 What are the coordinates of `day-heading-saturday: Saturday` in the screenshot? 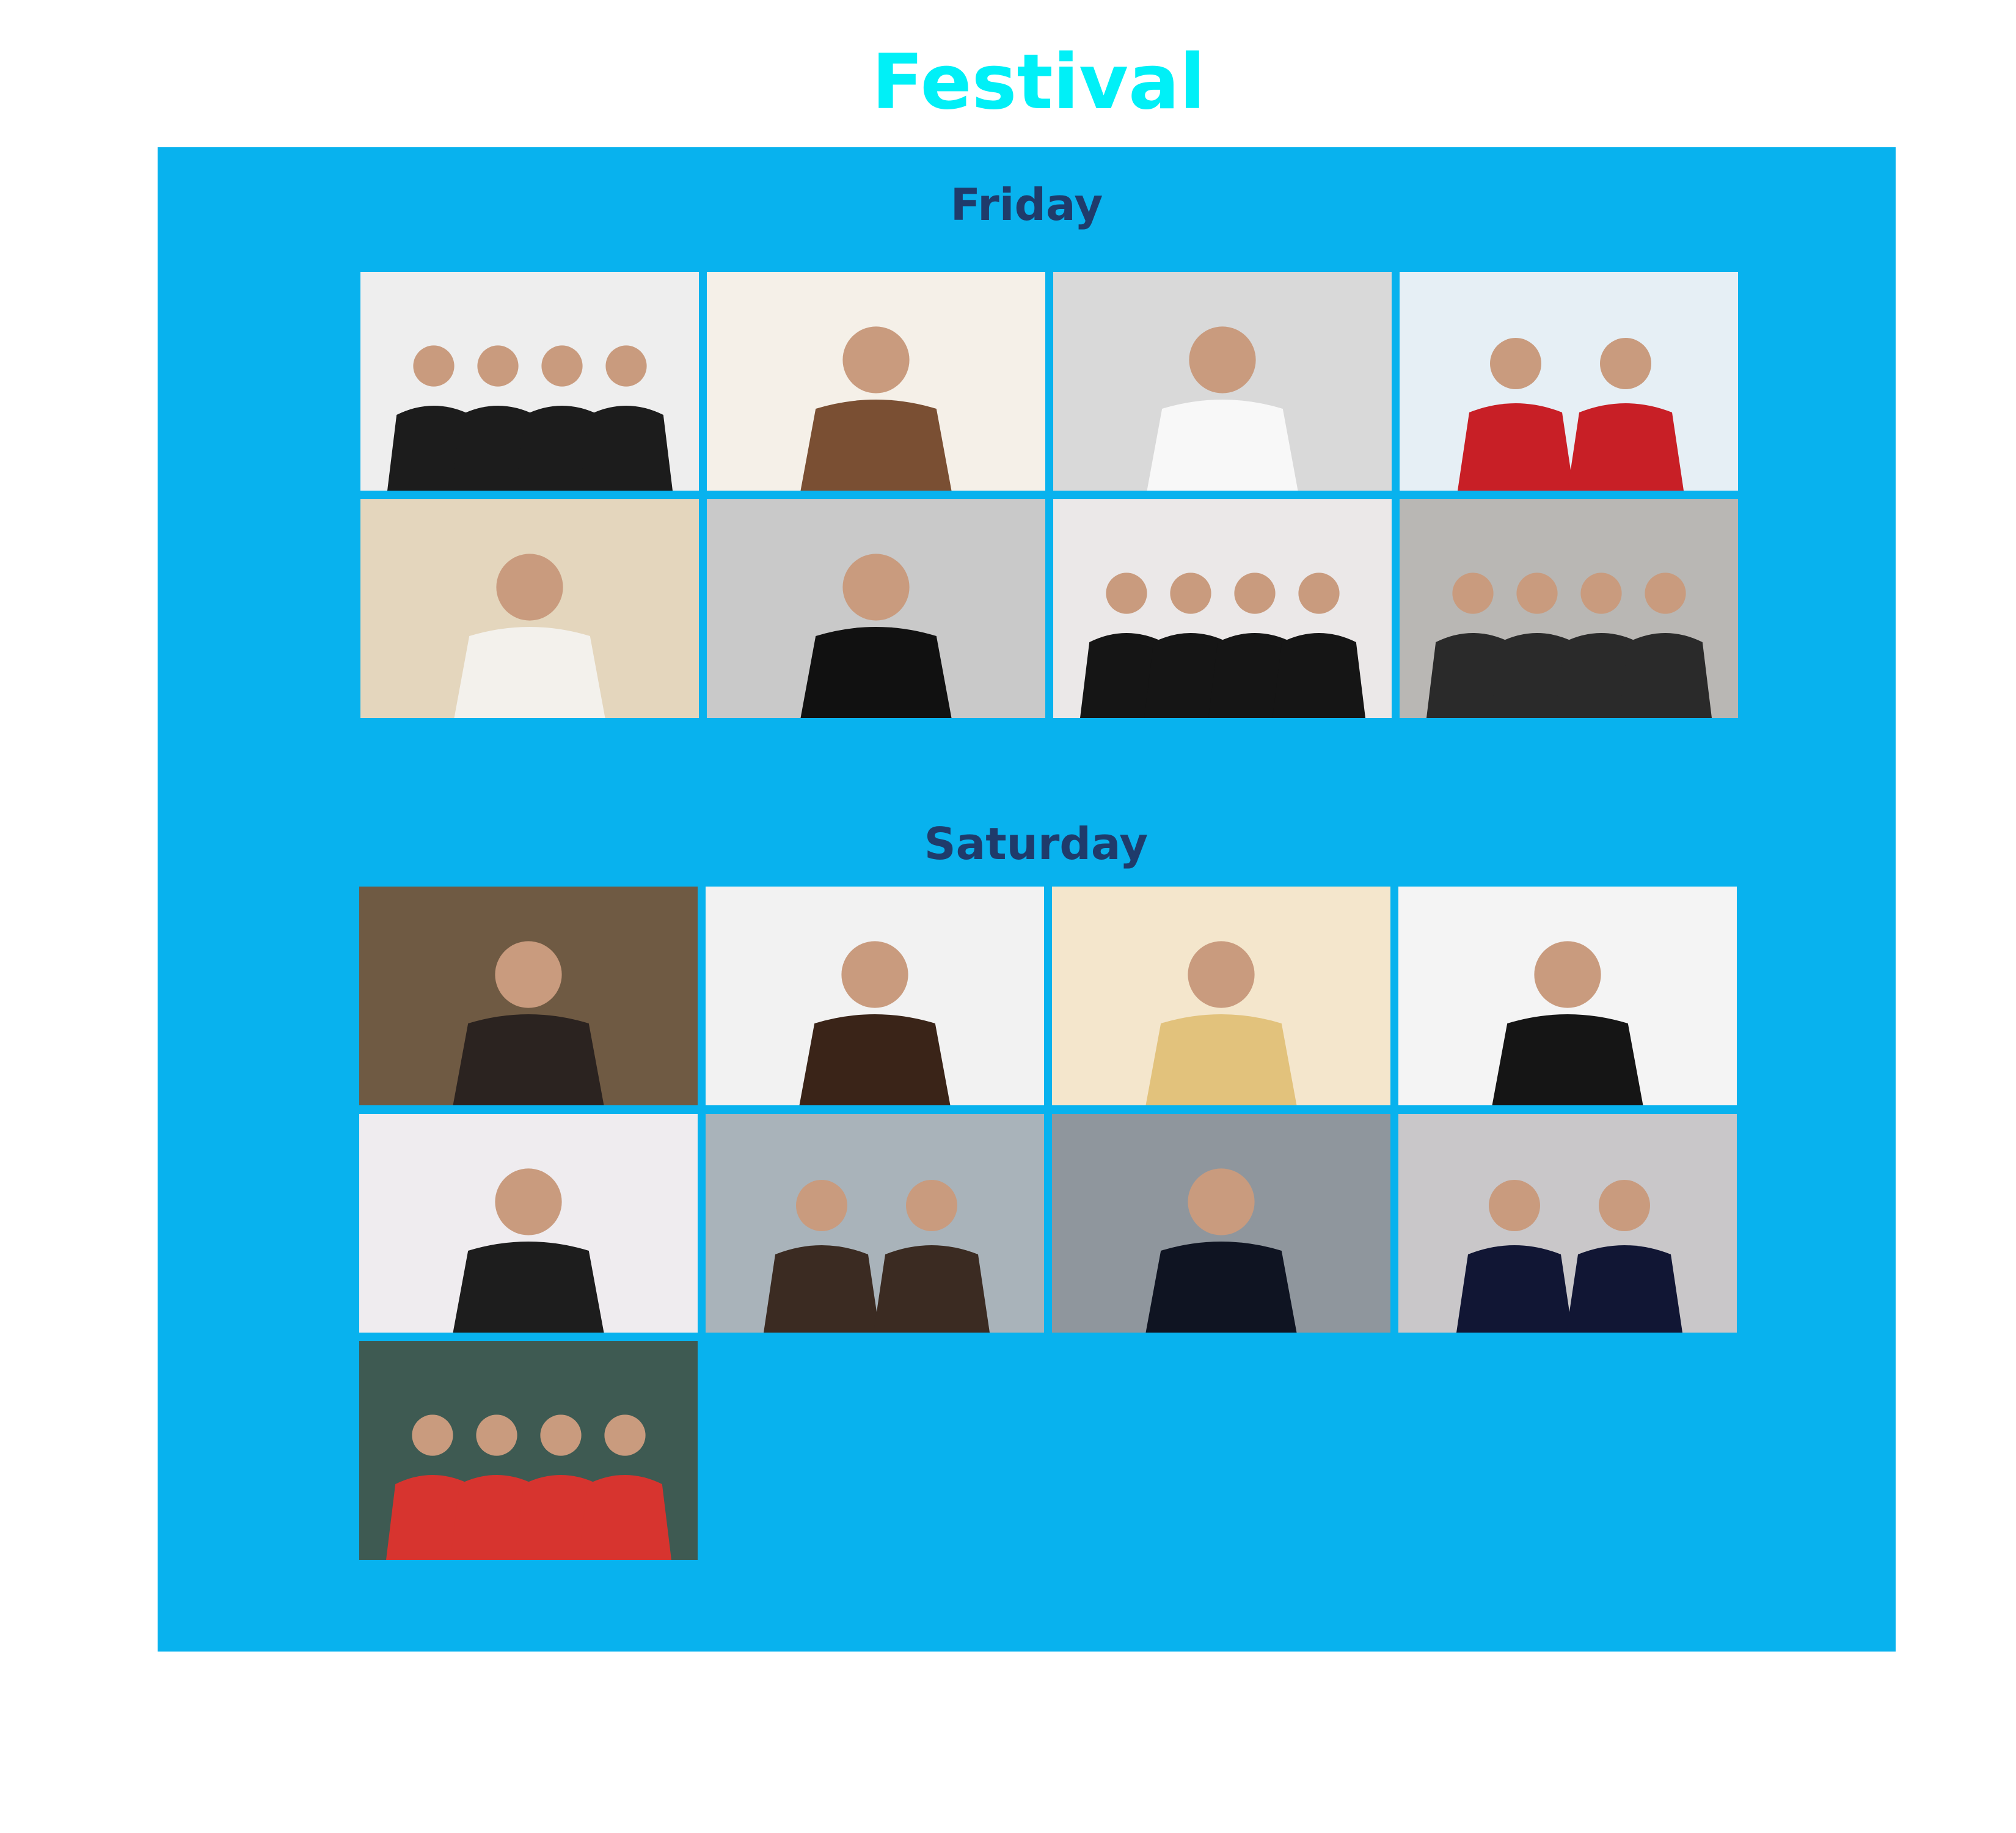 It's located at (1037, 843).